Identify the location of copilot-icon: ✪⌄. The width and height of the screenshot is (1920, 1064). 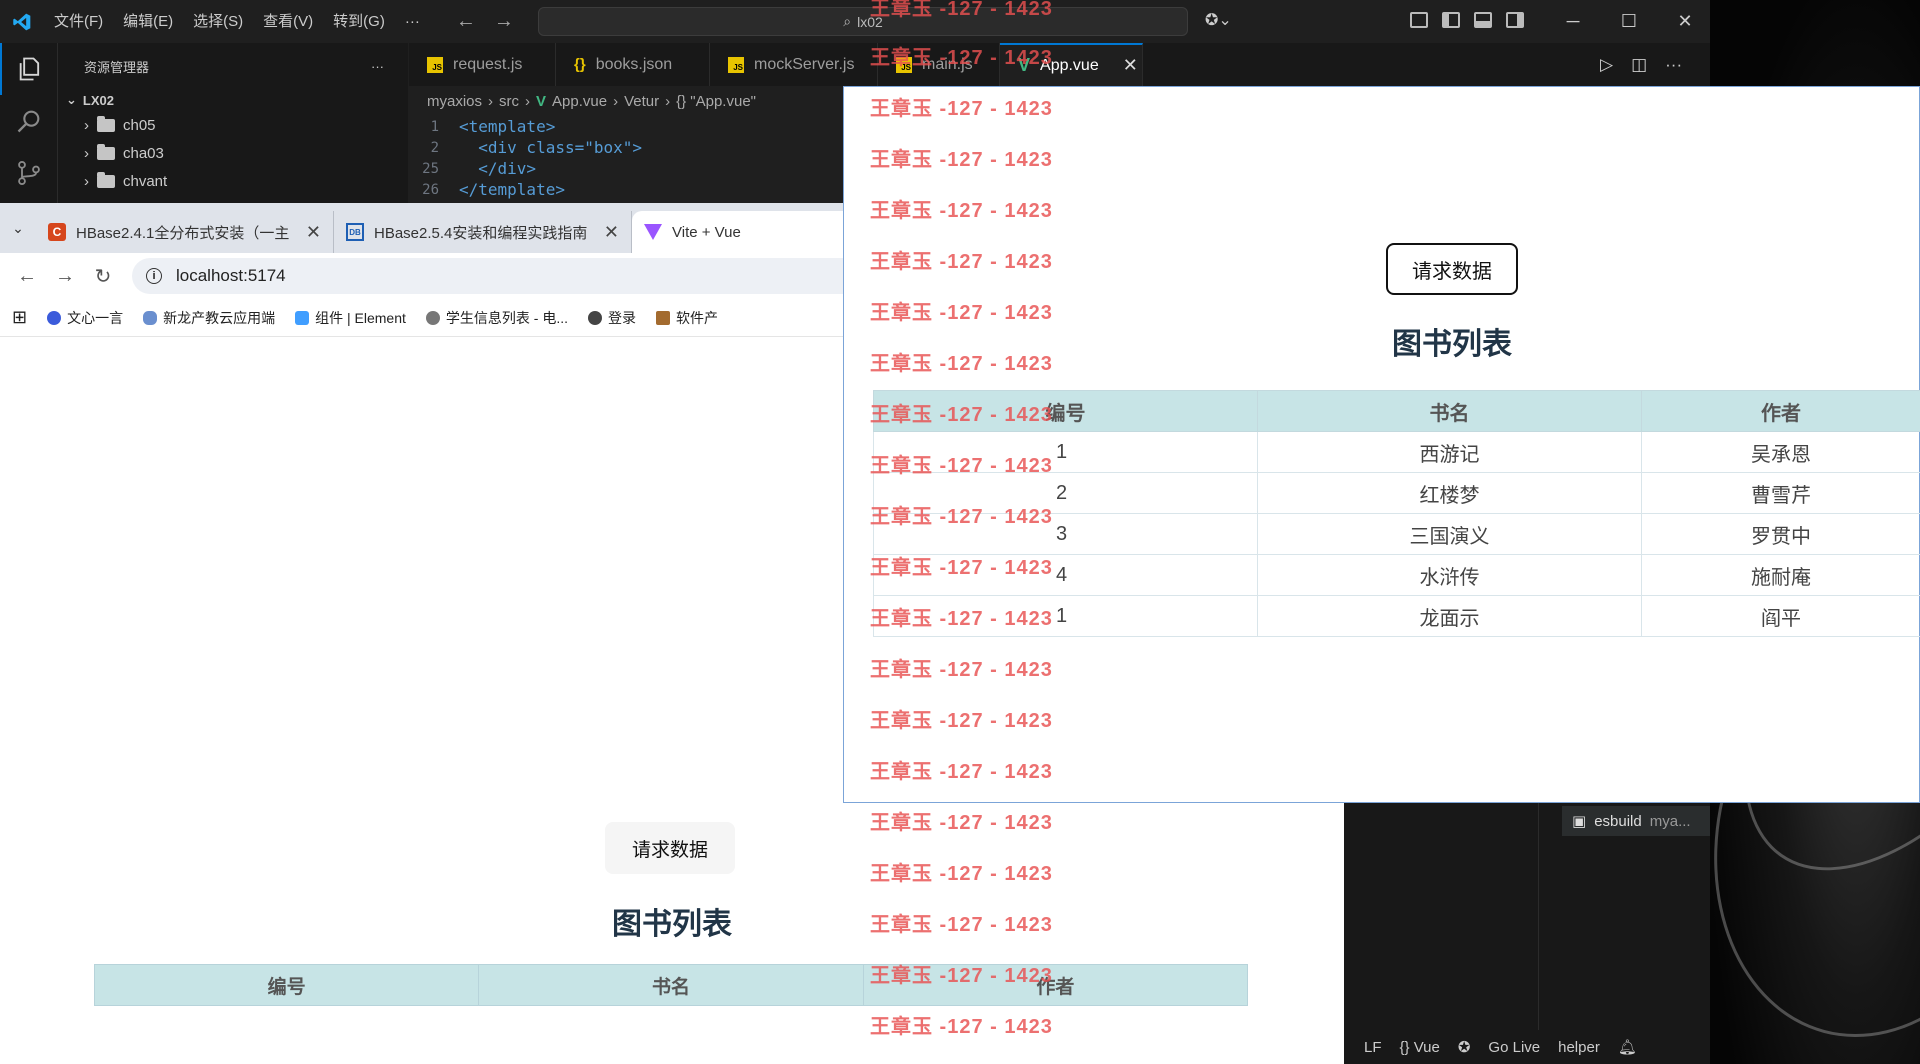
(1218, 20).